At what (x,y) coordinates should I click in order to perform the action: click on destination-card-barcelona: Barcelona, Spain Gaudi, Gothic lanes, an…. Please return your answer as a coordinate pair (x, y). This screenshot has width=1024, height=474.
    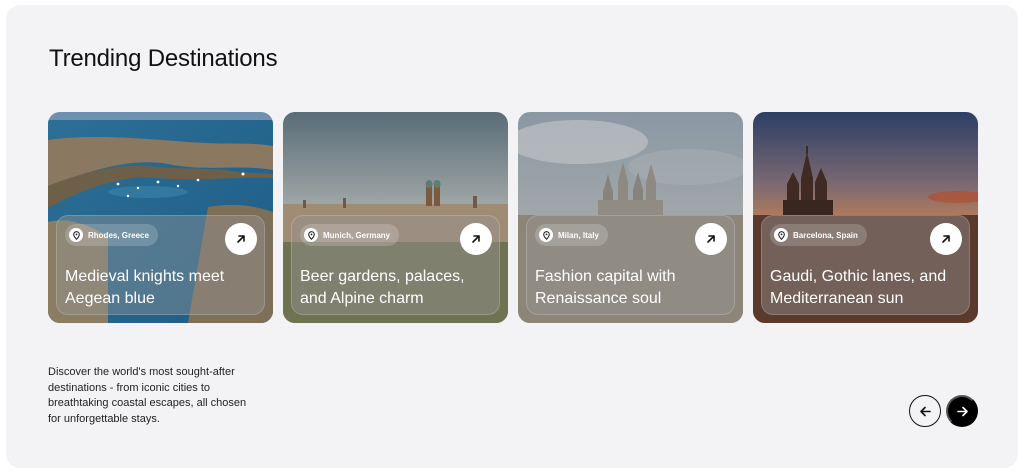
    Looking at the image, I should click on (865, 217).